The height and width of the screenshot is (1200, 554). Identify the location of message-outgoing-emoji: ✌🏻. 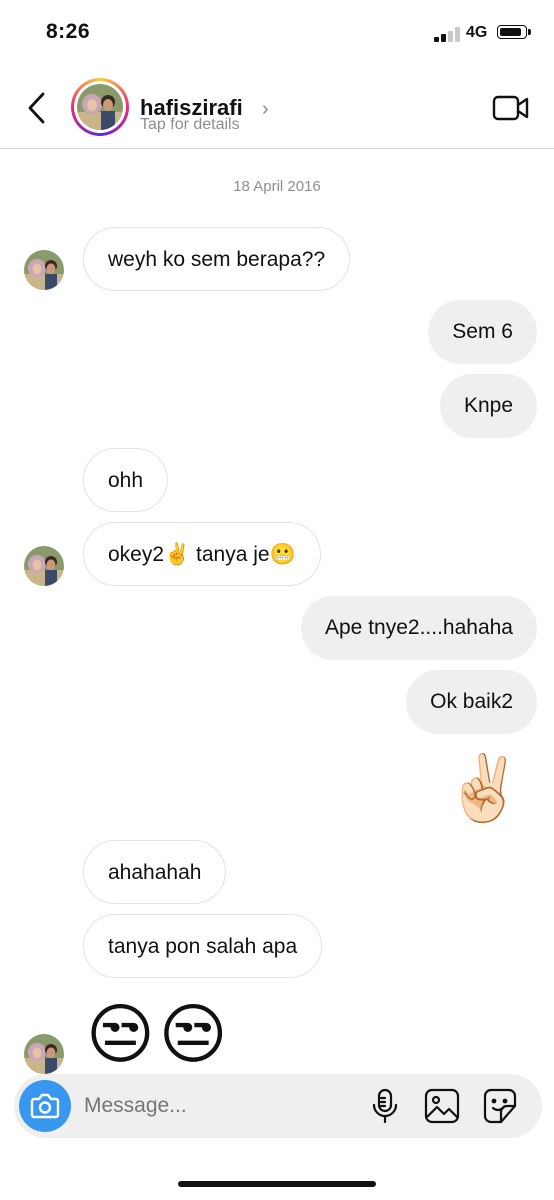
(484, 788).